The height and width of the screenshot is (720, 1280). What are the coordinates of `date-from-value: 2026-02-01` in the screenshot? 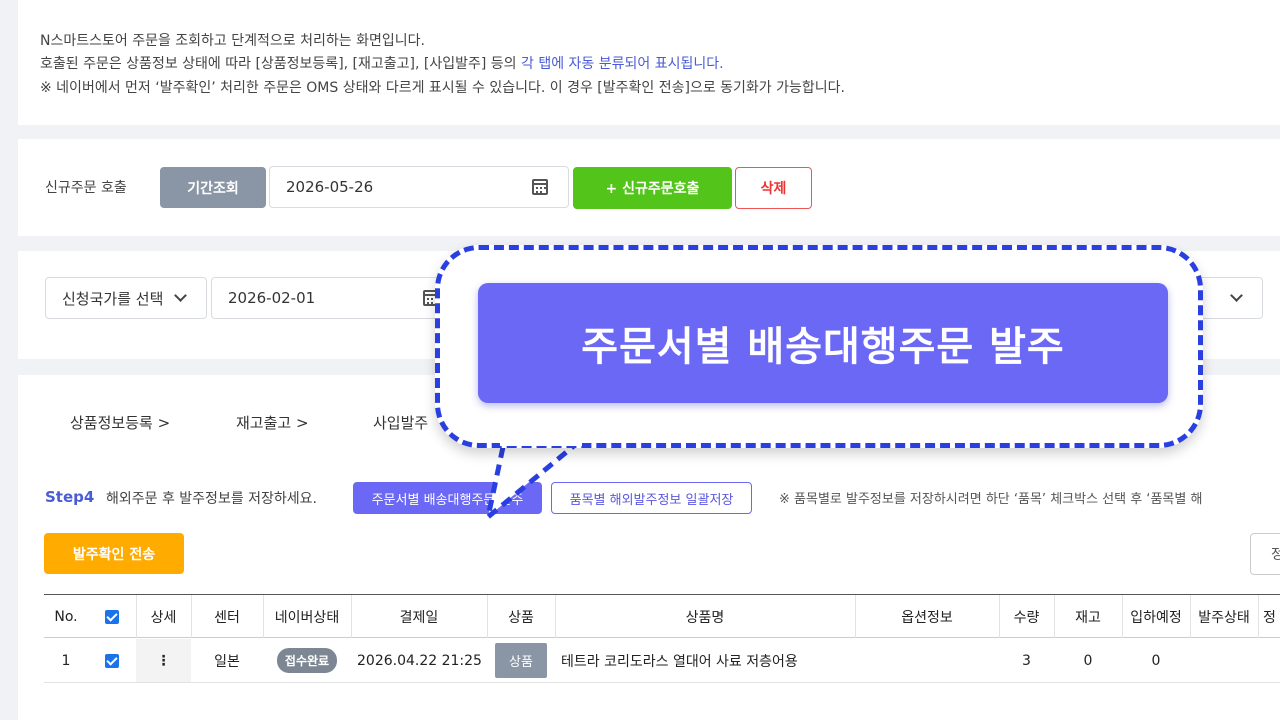 It's located at (272, 298).